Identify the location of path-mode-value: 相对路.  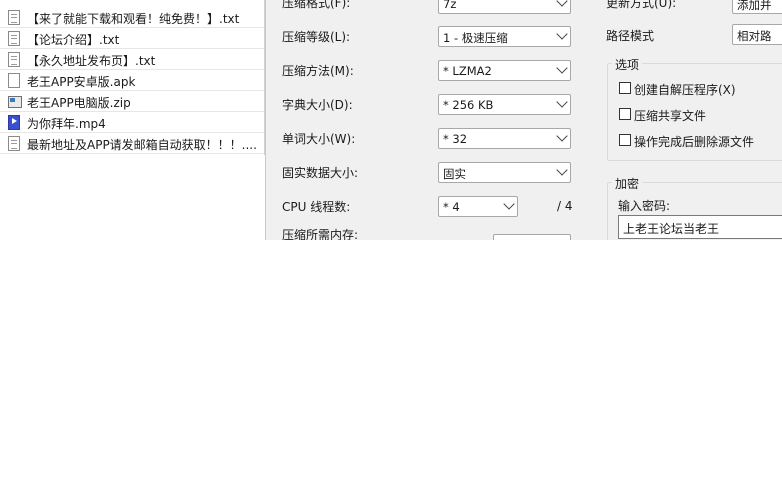
(754, 36).